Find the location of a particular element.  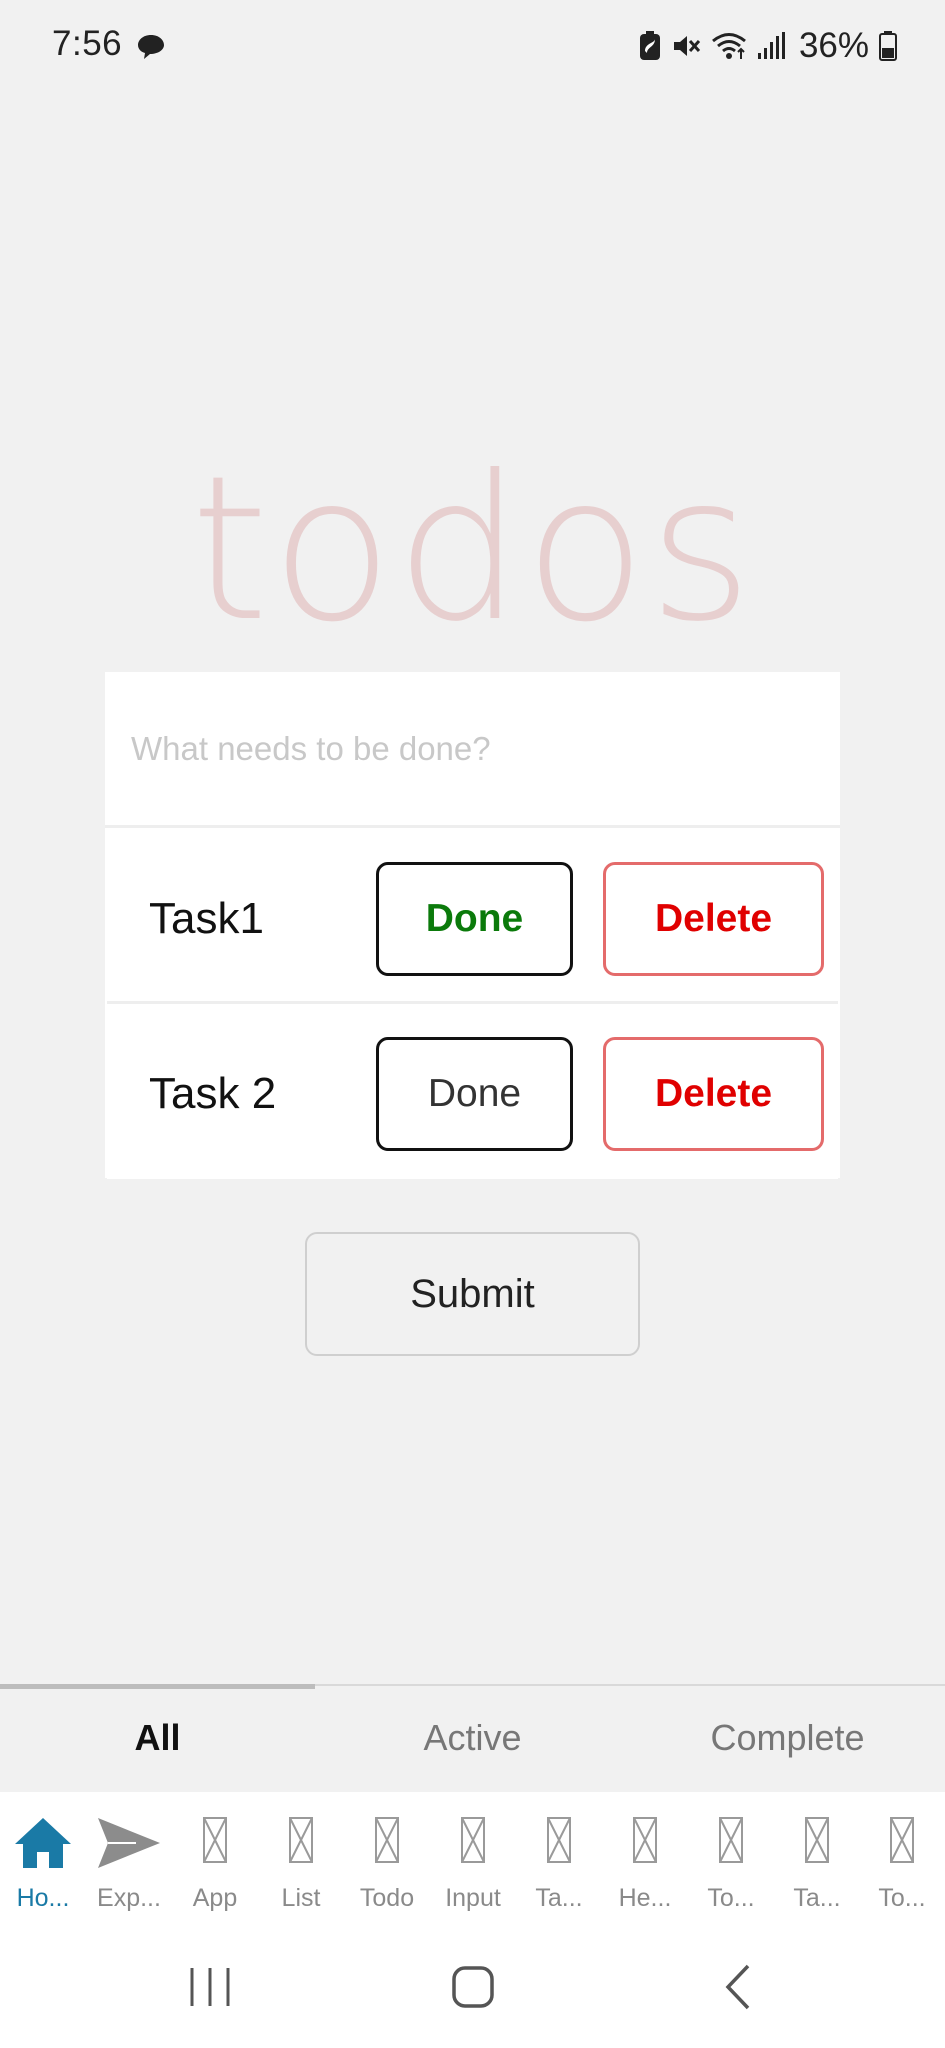

nav-label: App is located at coordinates (215, 1898).